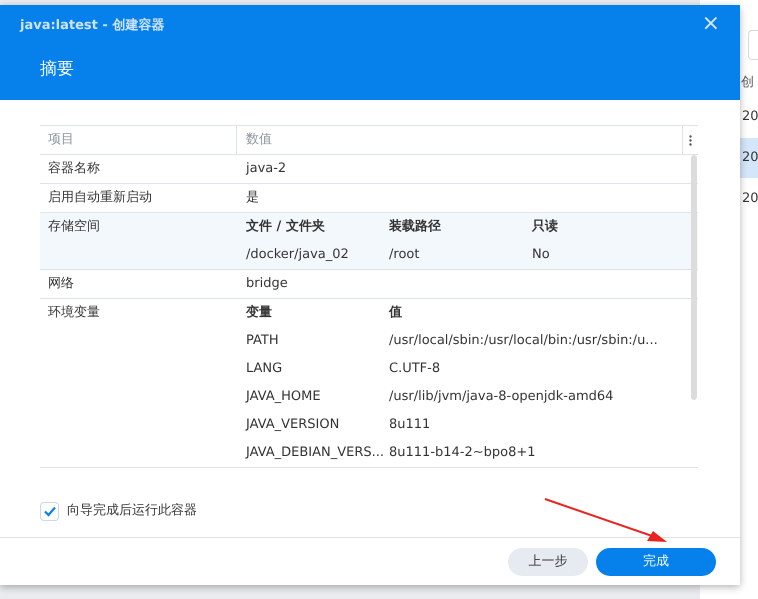 This screenshot has height=599, width=758. What do you see at coordinates (747, 83) in the screenshot?
I see `column-heading: 创` at bounding box center [747, 83].